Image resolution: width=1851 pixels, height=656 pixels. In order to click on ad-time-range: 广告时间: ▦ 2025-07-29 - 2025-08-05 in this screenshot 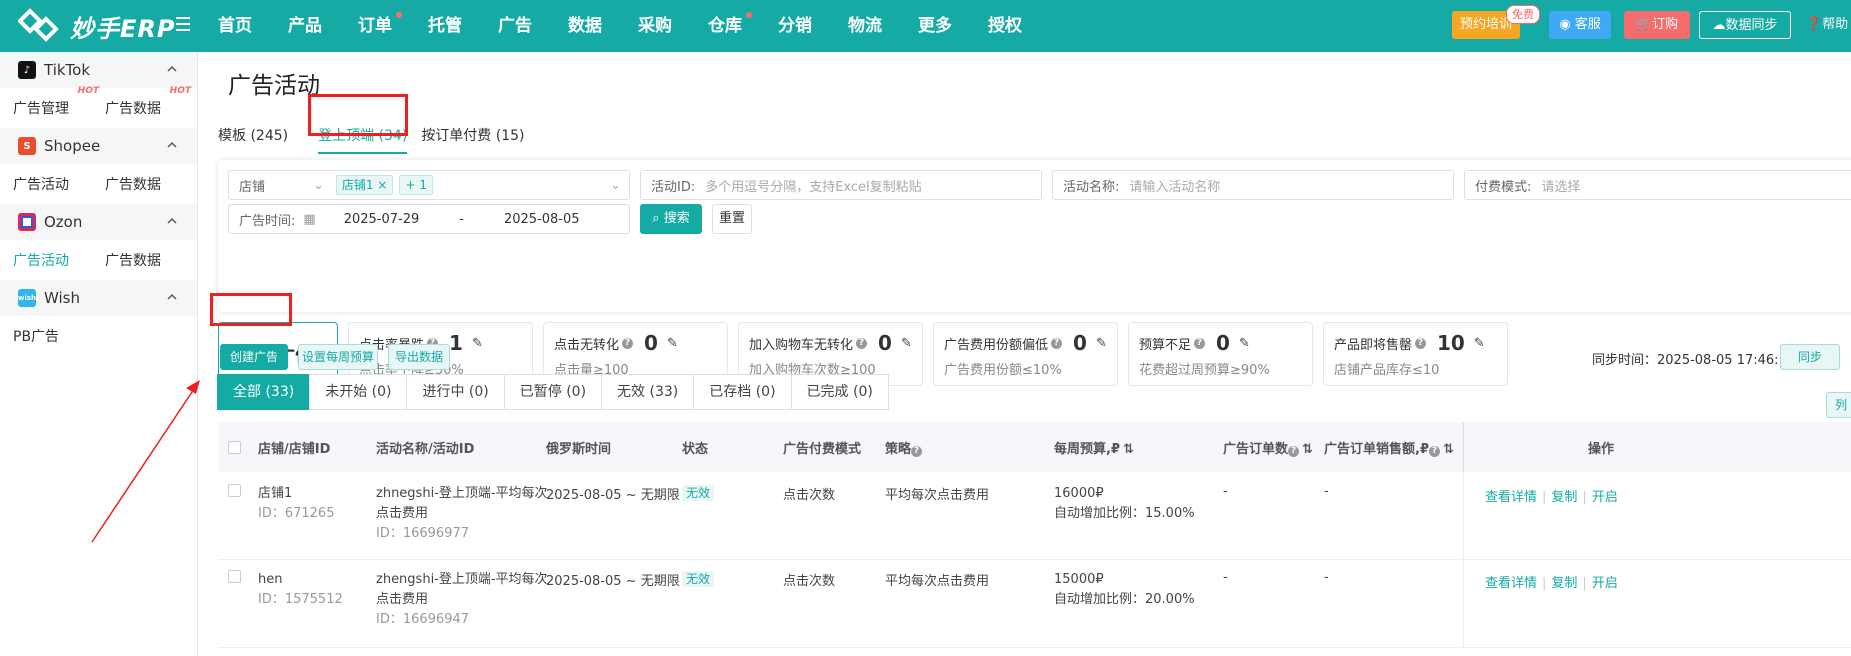, I will do `click(429, 219)`.